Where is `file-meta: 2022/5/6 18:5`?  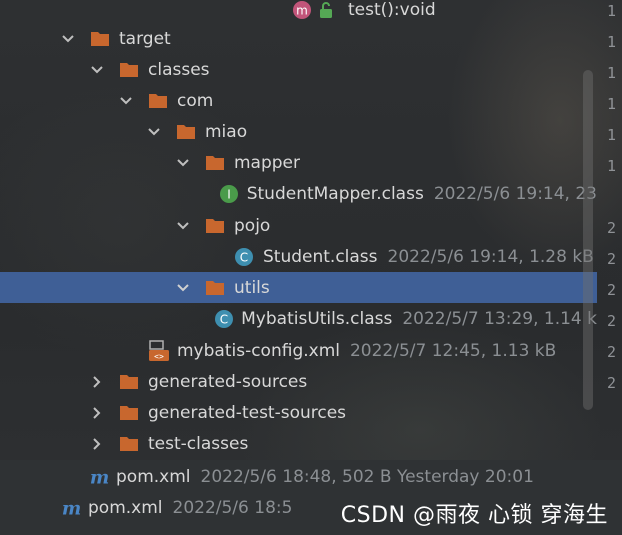 file-meta: 2022/5/6 18:5 is located at coordinates (232, 507).